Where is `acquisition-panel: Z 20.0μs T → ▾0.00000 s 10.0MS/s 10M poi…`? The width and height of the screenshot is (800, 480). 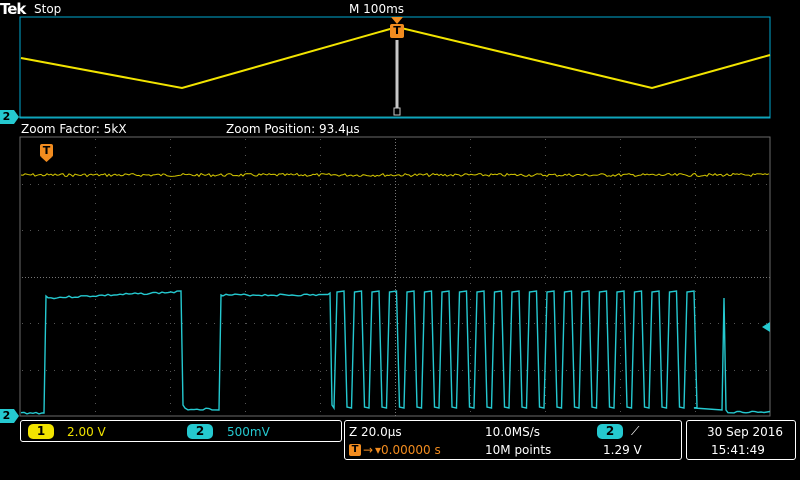 acquisition-panel: Z 20.0μs T → ▾0.00000 s 10.0MS/s 10M poi… is located at coordinates (513, 440).